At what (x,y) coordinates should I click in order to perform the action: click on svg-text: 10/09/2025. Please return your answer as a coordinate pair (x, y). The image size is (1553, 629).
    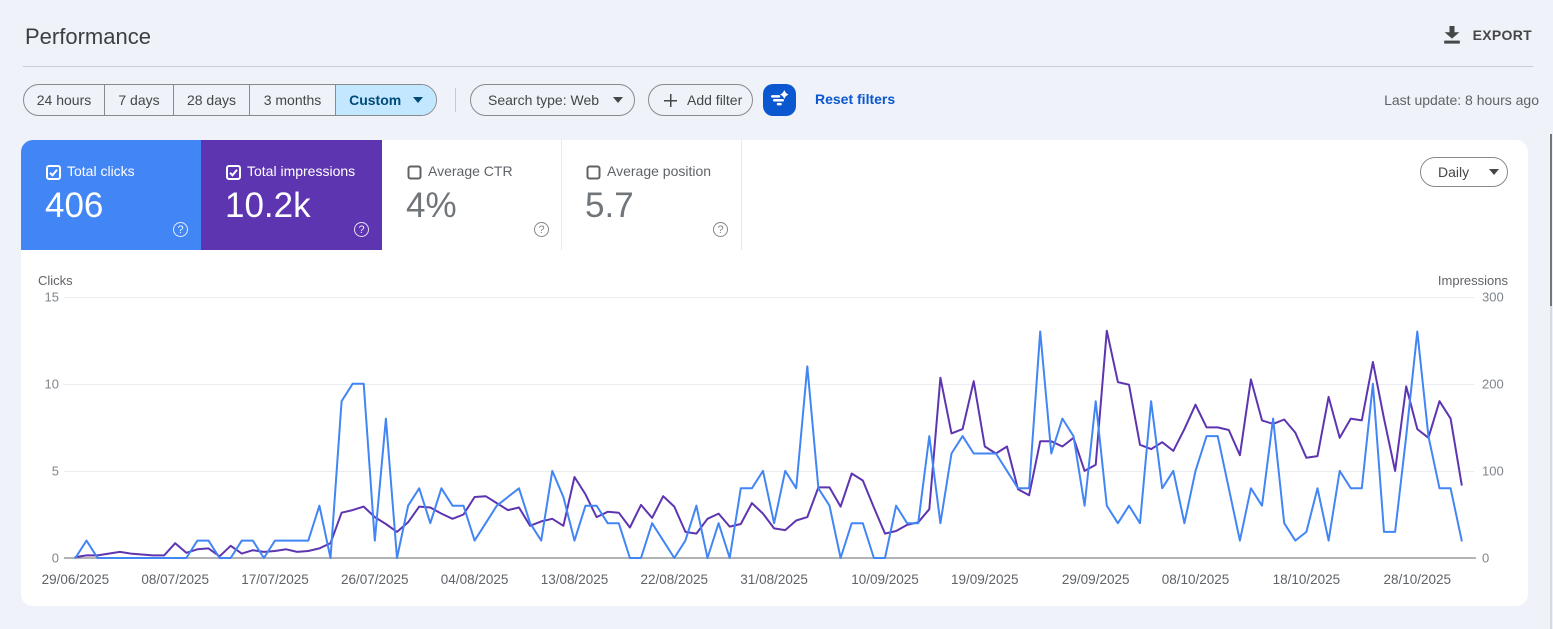
    Looking at the image, I should click on (885, 579).